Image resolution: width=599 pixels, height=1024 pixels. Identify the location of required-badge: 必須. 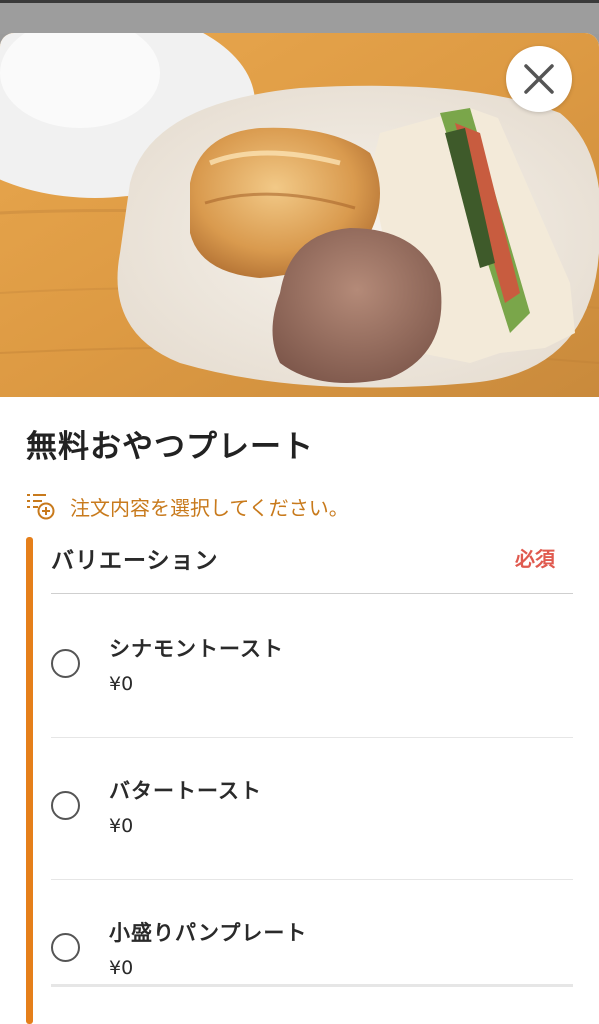
(535, 559).